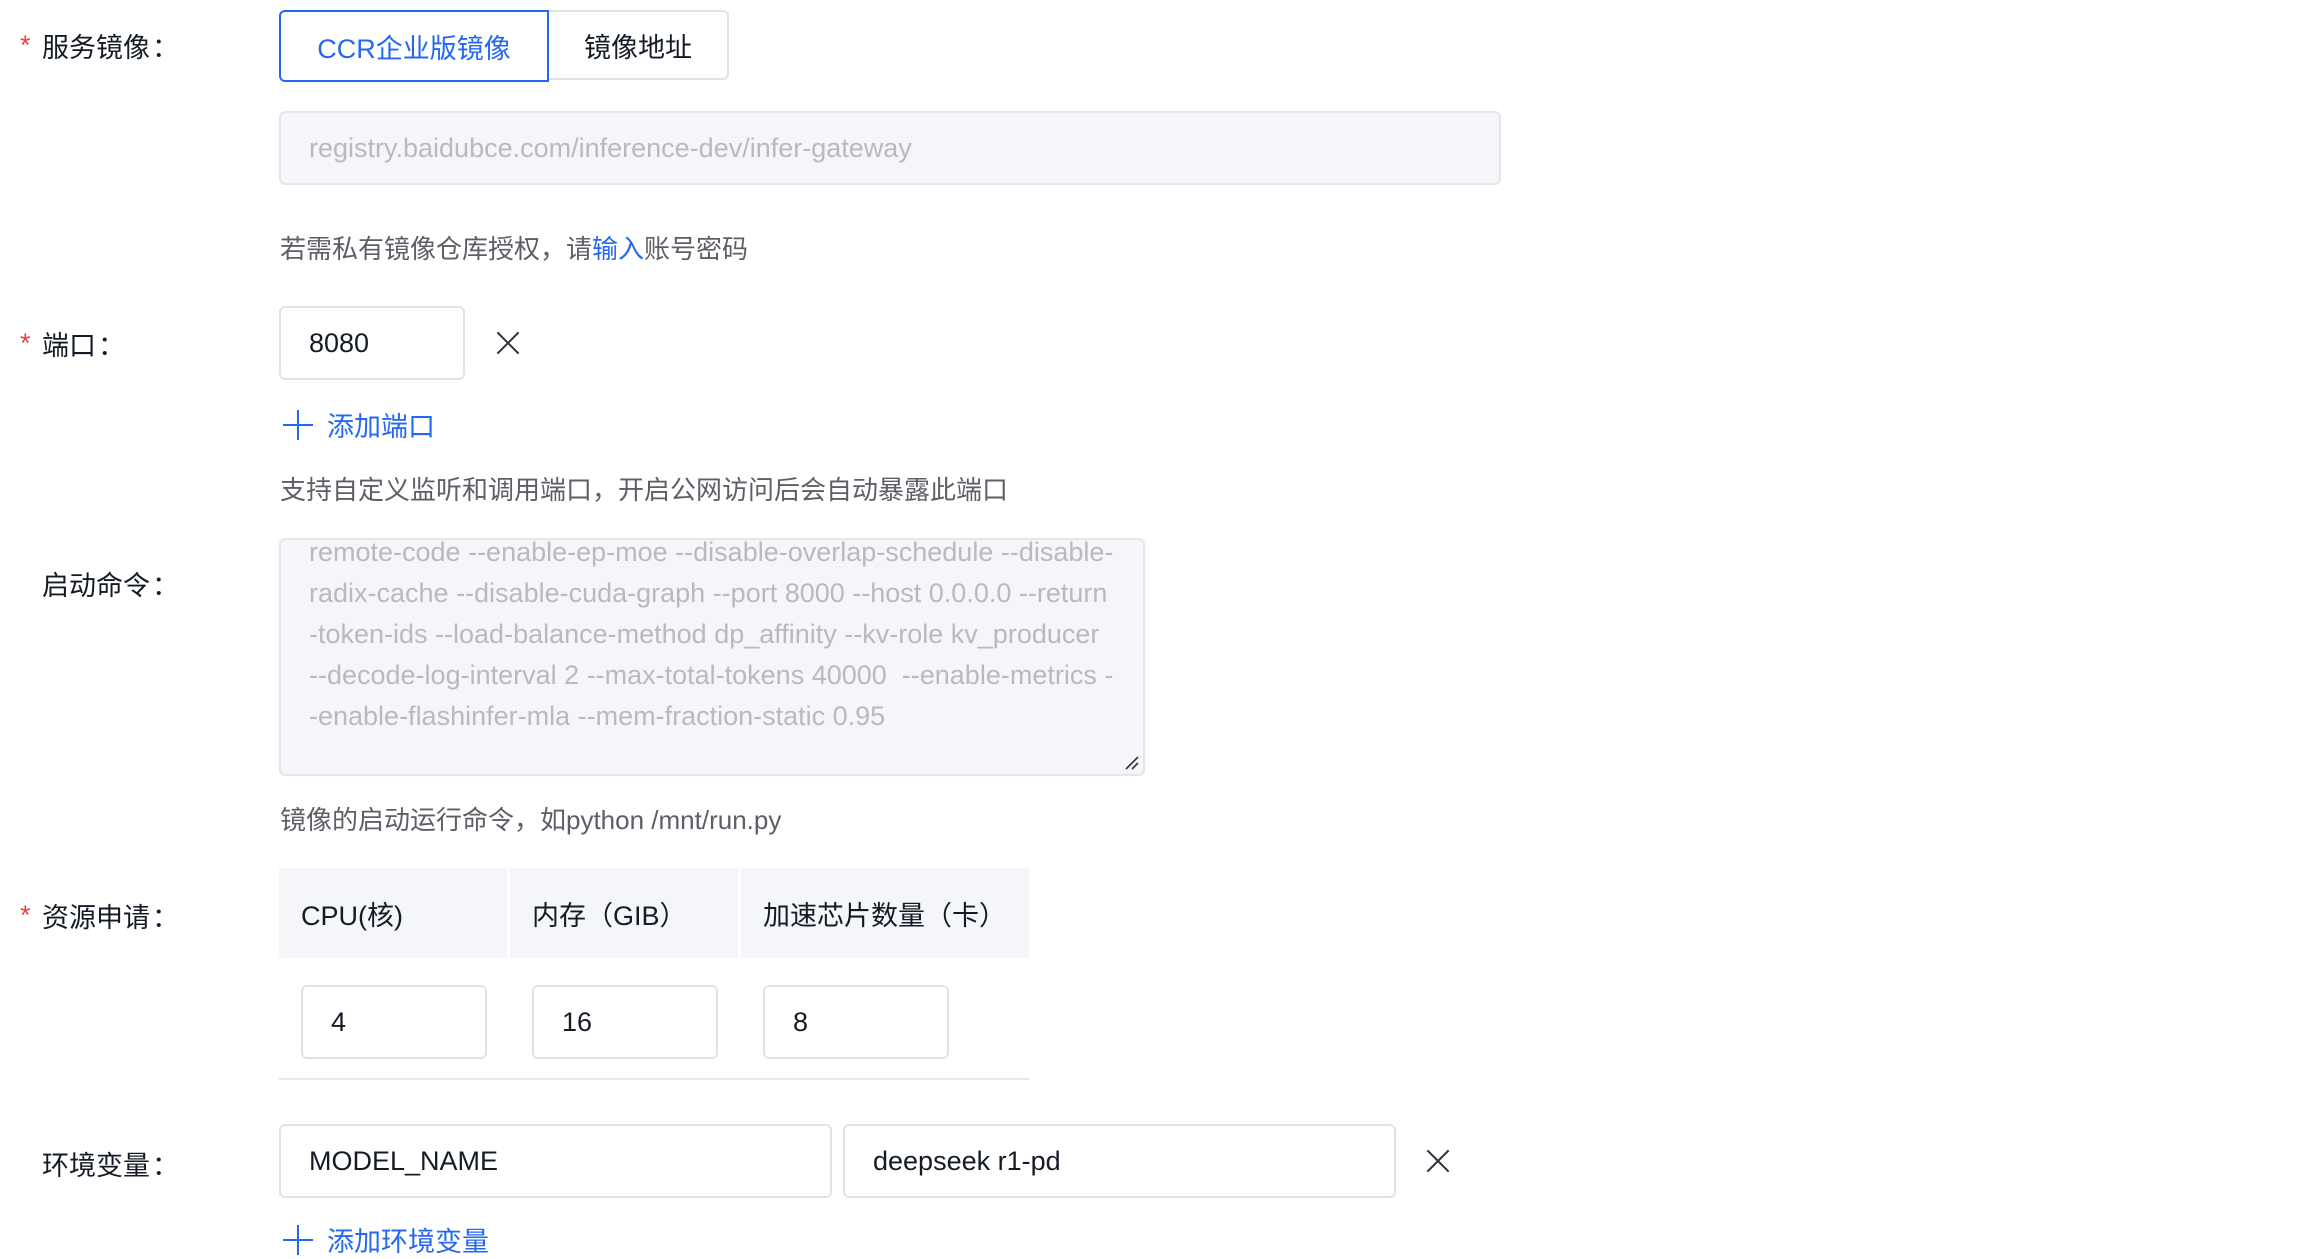 Image resolution: width=2308 pixels, height=1259 pixels. Describe the element at coordinates (110, 1166) in the screenshot. I see `env-label: 环境变量：` at that location.